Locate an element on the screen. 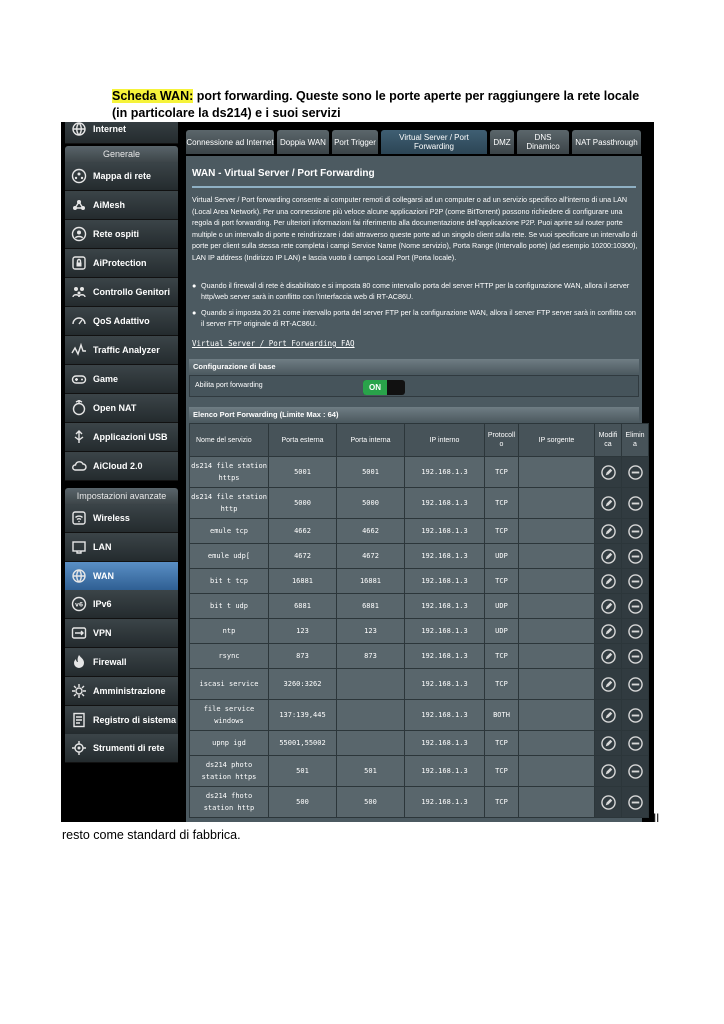 This screenshot has width=724, height=1024. sidebar-item-label: WAN is located at coordinates (103, 575).